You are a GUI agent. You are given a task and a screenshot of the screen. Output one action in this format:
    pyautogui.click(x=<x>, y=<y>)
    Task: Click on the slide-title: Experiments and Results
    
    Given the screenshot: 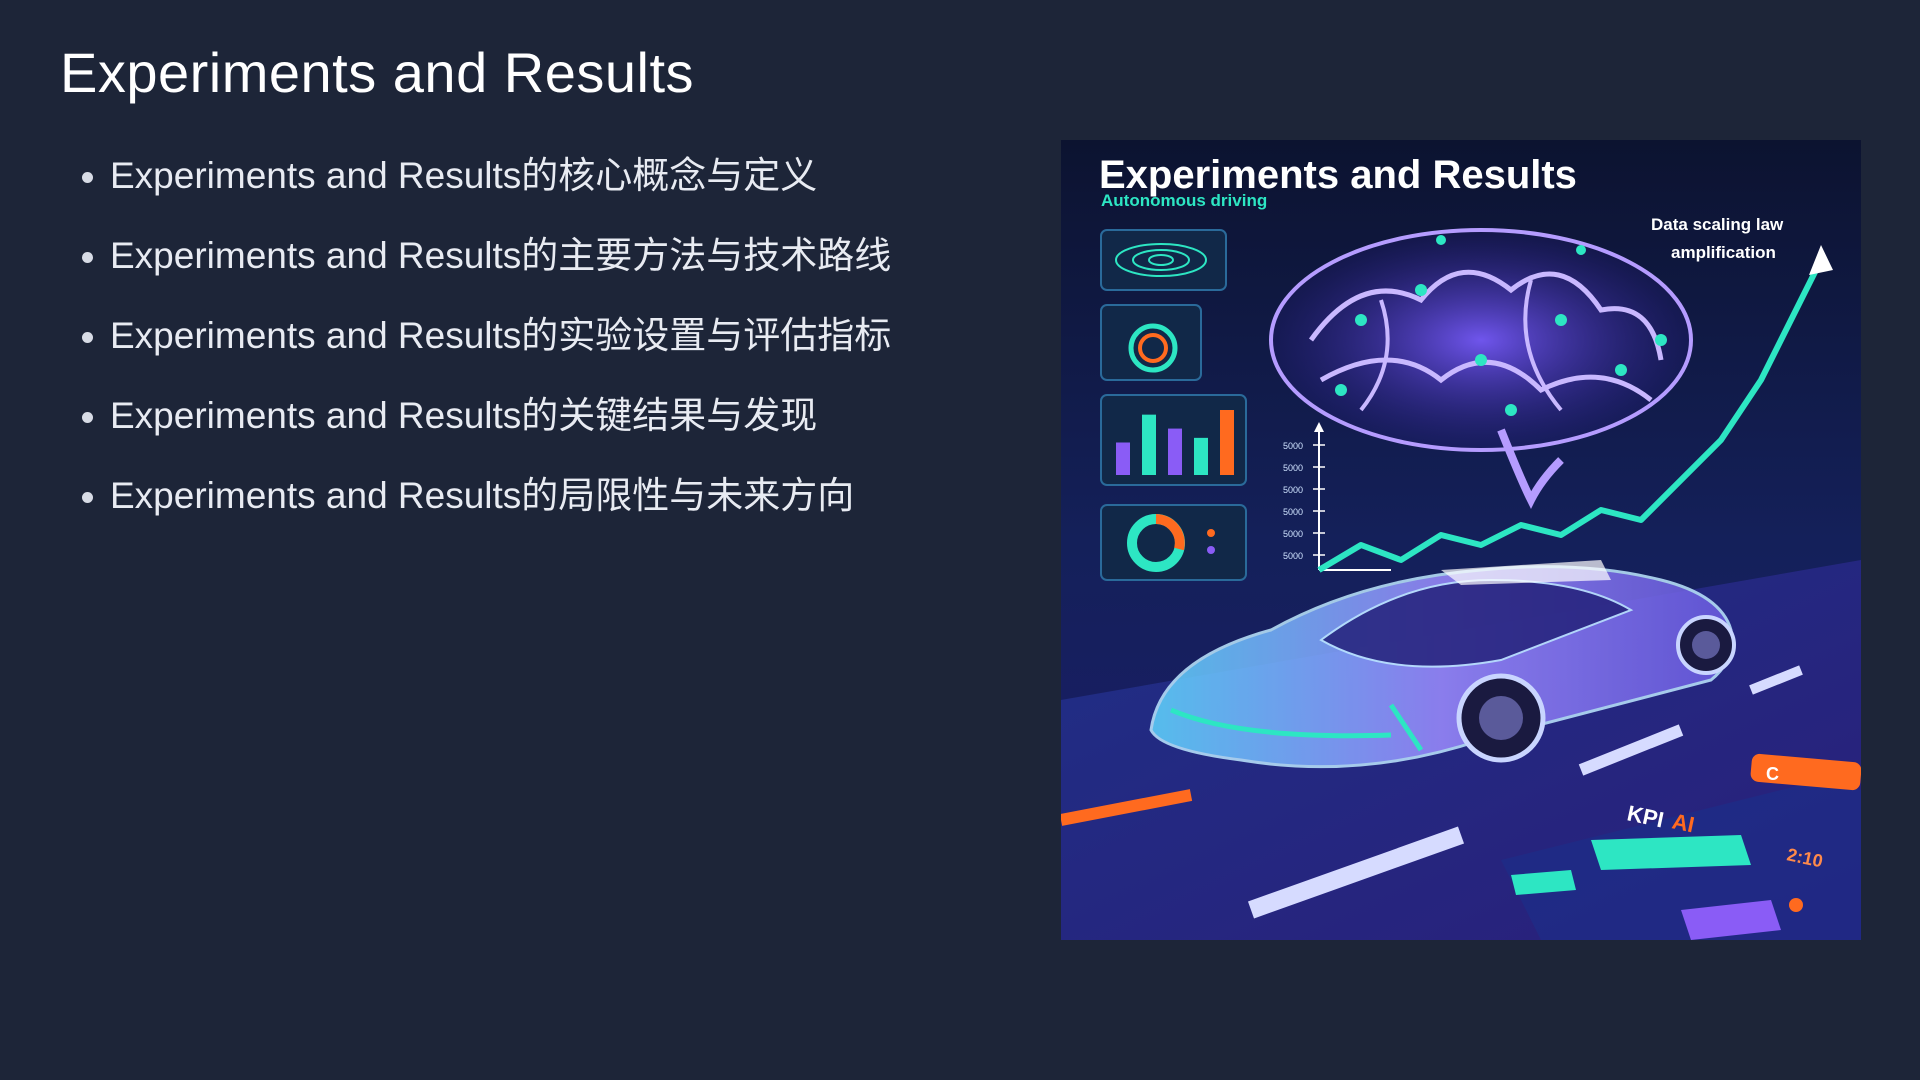 What is the action you would take?
    pyautogui.click(x=377, y=72)
    